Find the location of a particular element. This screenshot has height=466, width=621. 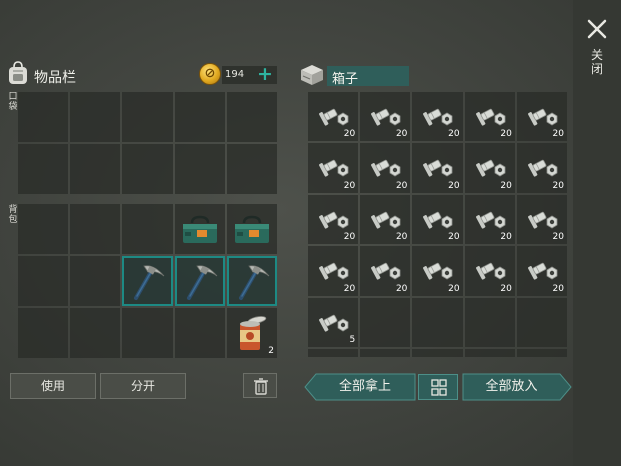

item-quantity: 5 is located at coordinates (352, 340).